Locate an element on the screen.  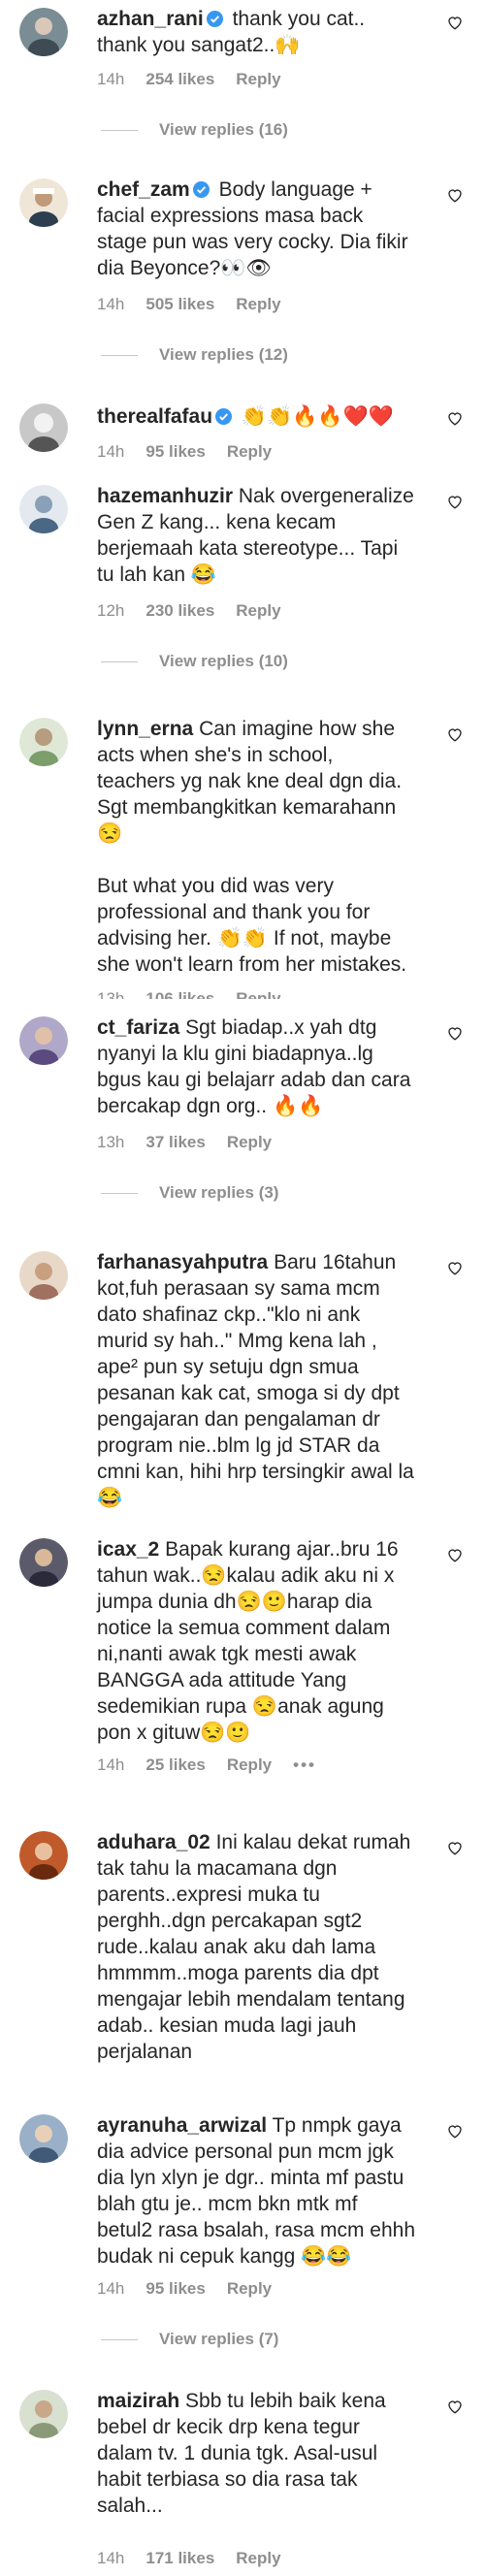
view-replies-label: View replies (12) is located at coordinates (223, 354).